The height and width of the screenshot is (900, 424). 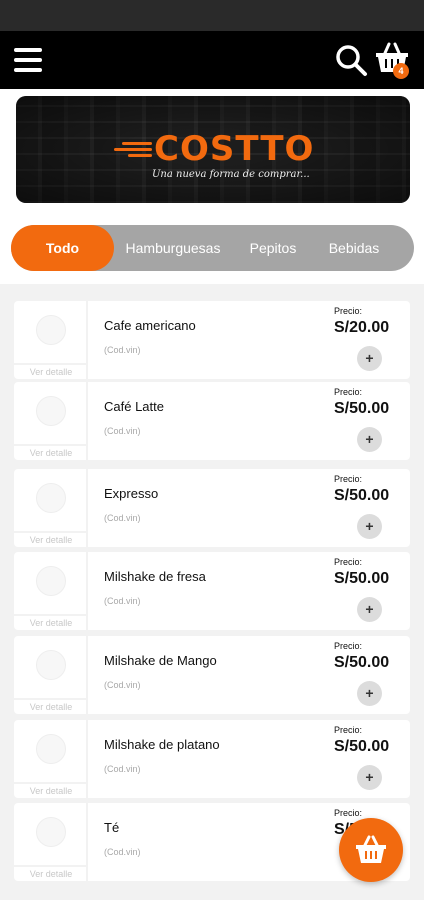 I want to click on shopping-basket-icon, so click(x=371, y=849).